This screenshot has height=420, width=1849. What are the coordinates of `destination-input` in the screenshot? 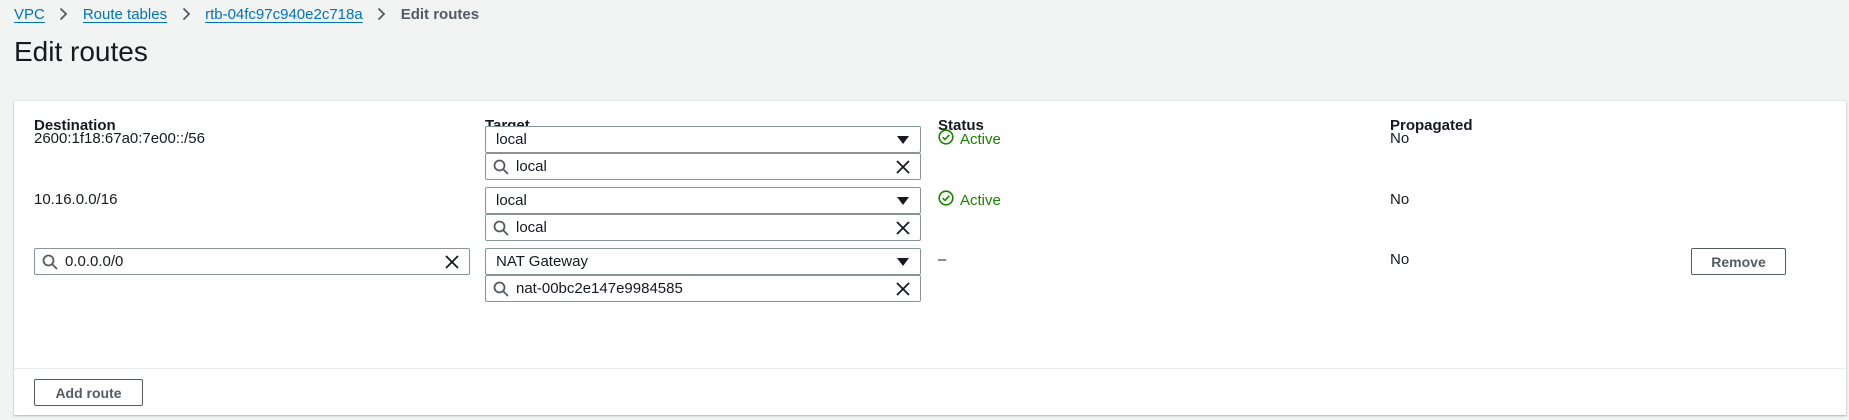 It's located at (250, 261).